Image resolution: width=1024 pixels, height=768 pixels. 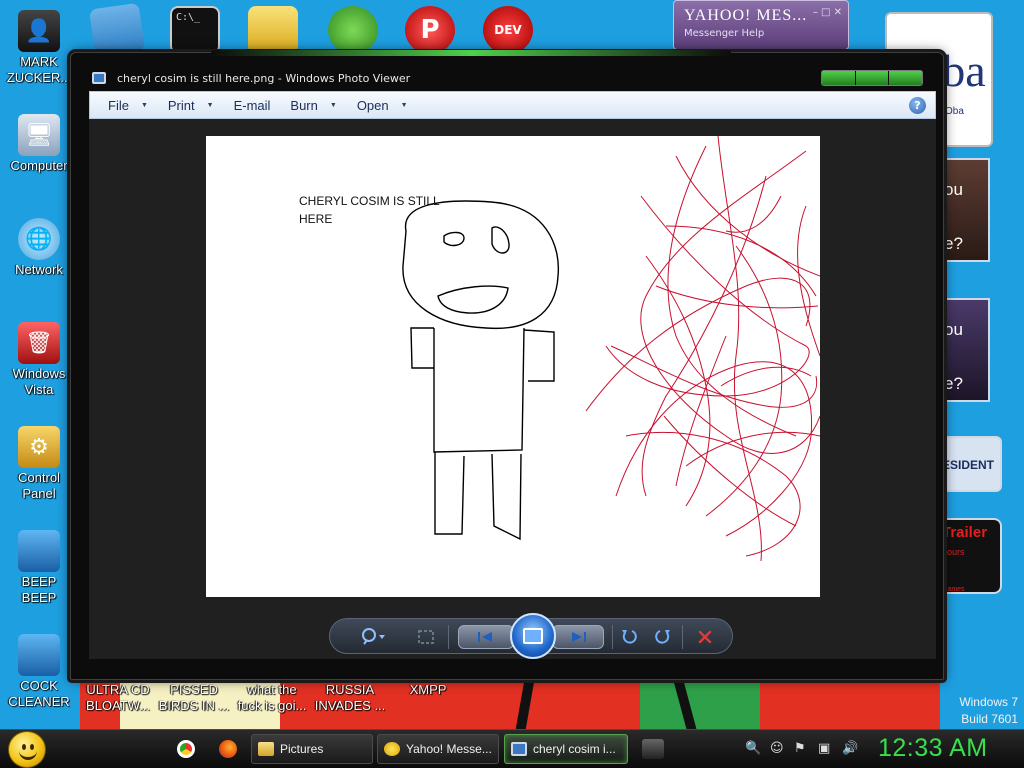 What do you see at coordinates (430, 30) in the screenshot?
I see `p-app-icon: P` at bounding box center [430, 30].